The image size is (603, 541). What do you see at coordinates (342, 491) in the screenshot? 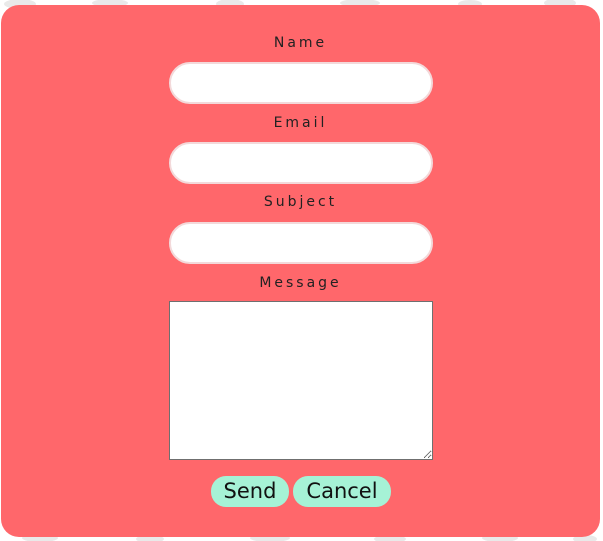
I see `cancel-button: Cancel` at bounding box center [342, 491].